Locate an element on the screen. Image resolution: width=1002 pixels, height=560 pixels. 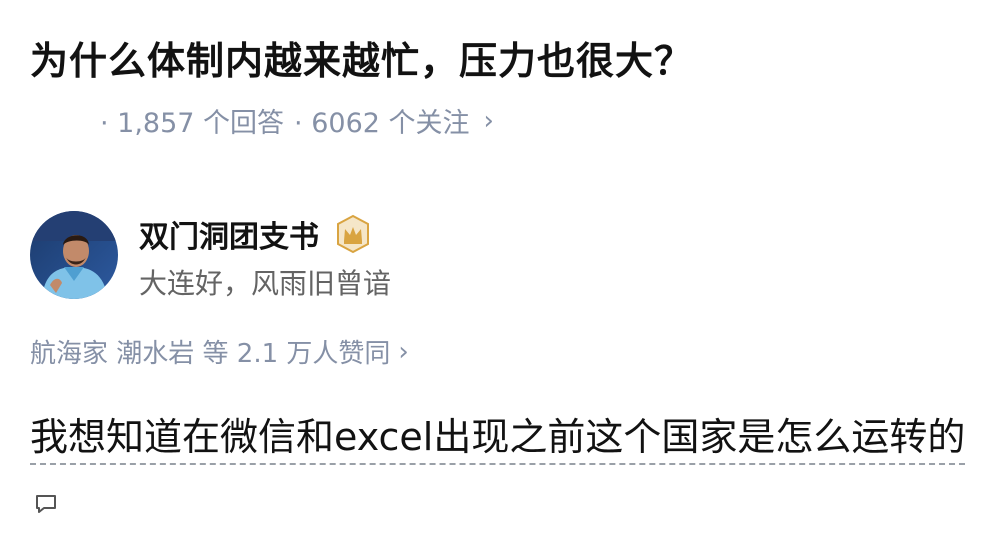
crown-badge-icon is located at coordinates (353, 234).